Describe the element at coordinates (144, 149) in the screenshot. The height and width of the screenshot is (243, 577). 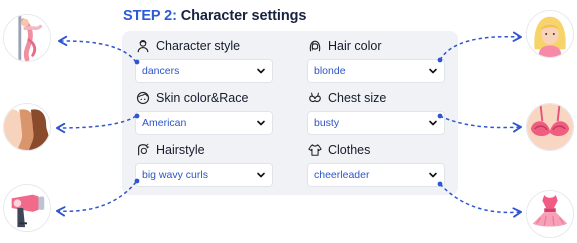
I see `hairstyle-icon` at that location.